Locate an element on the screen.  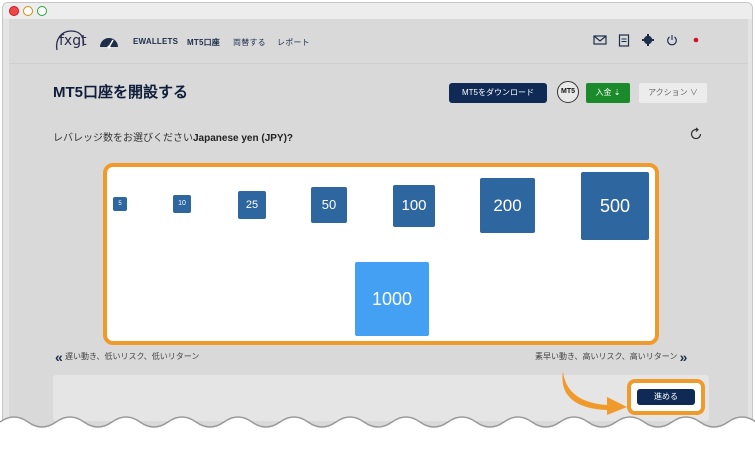
question-prefix: レバレッジ数をお選びください is located at coordinates (123, 138).